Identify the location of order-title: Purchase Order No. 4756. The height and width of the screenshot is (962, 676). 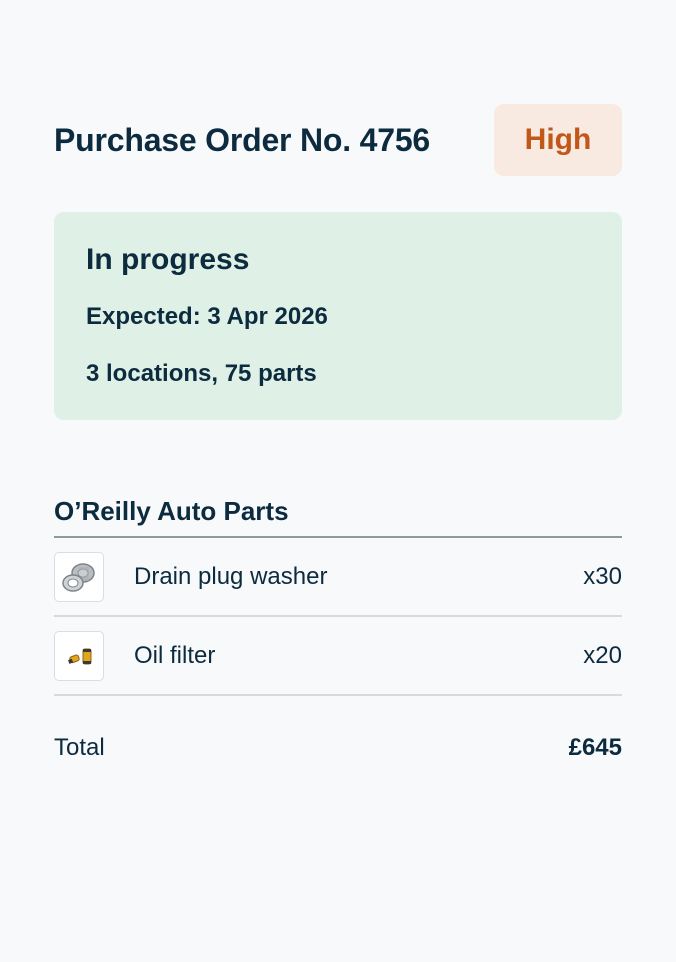
(242, 139).